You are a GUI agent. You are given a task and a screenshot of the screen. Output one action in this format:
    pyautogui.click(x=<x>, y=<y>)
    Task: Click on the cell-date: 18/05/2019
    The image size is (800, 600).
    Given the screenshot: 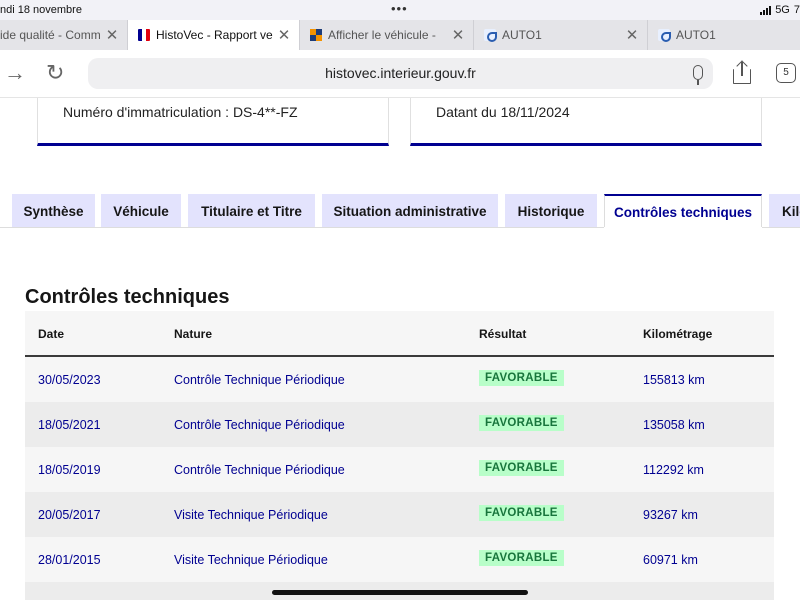 What is the action you would take?
    pyautogui.click(x=69, y=470)
    